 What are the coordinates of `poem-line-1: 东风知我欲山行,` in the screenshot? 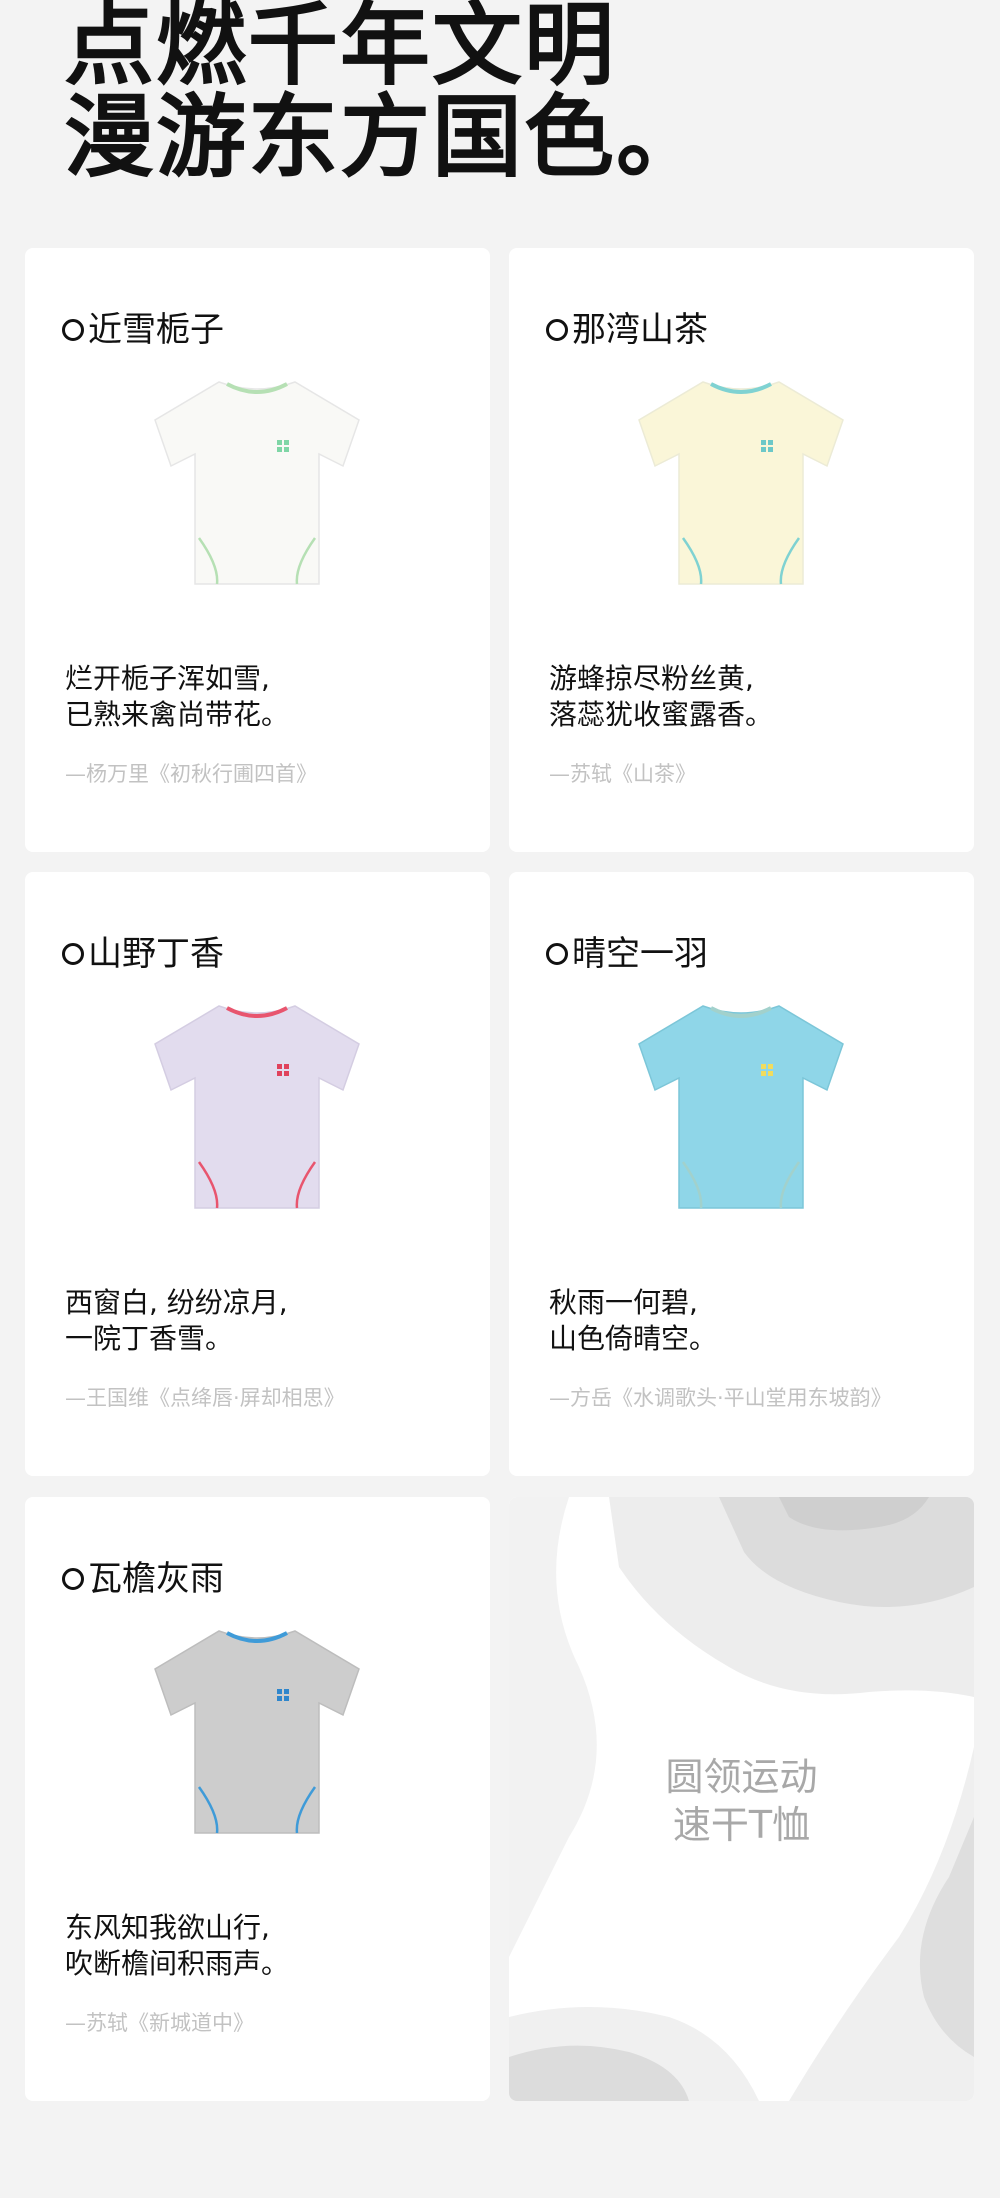 It's located at (167, 1927).